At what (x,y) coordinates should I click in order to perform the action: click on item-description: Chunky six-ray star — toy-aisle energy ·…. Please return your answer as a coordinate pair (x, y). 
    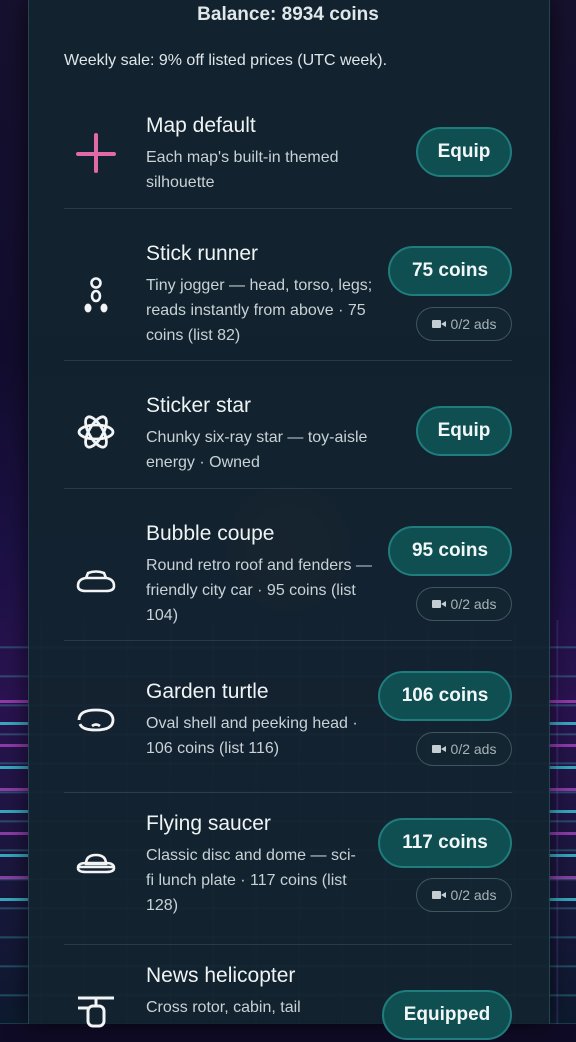
    Looking at the image, I should click on (257, 450).